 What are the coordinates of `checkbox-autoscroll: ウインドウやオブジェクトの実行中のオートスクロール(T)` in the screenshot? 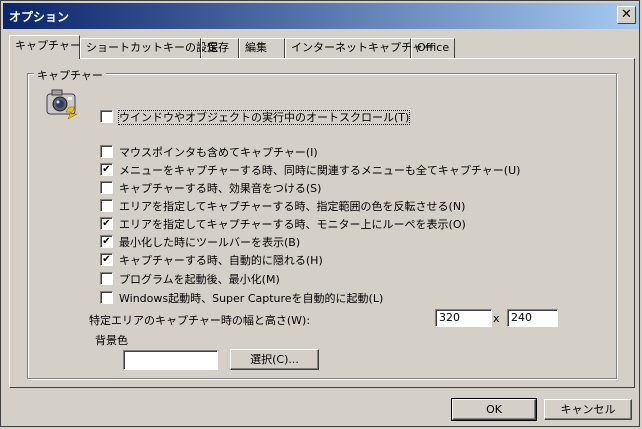 It's located at (255, 117).